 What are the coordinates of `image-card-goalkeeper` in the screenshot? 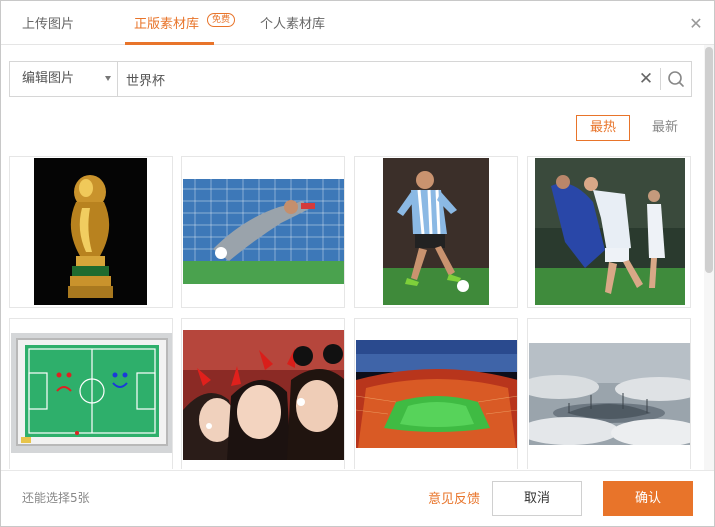 It's located at (263, 232).